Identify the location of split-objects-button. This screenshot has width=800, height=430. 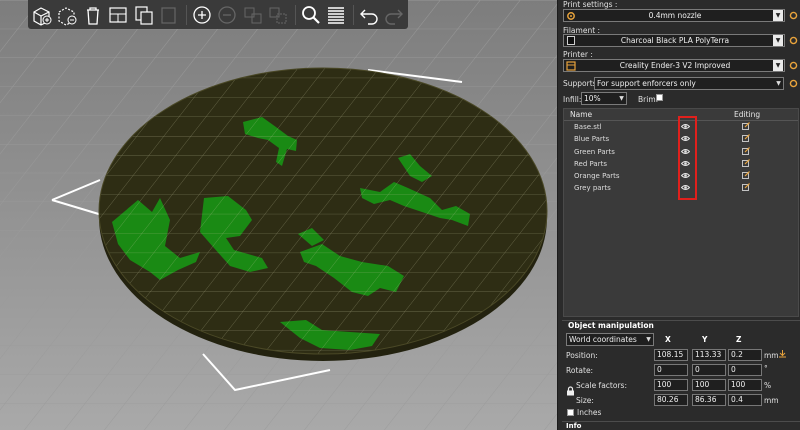
(253, 14).